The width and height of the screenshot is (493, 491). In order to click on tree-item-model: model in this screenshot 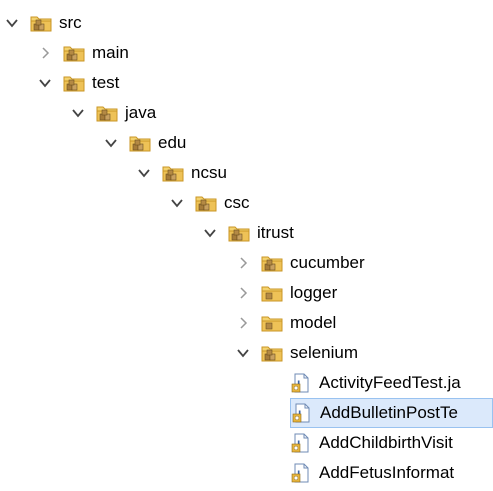, I will do `click(285, 323)`.